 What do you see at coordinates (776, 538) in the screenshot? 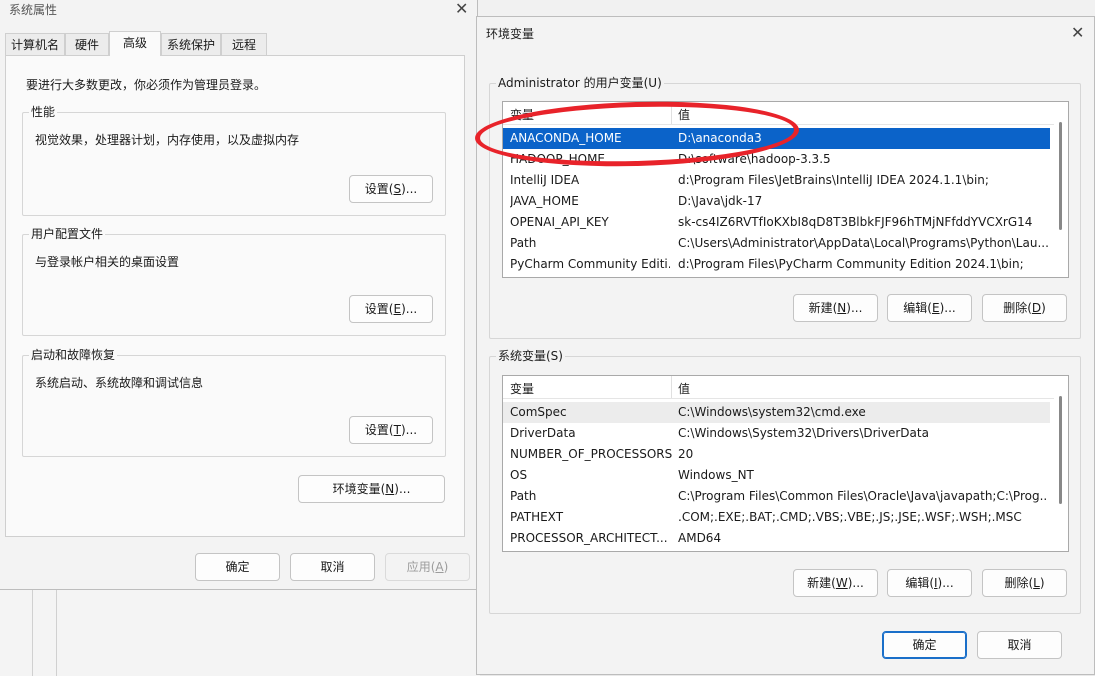
I see `table-row: PROCESSOR_ARCHITECT... AMD64` at bounding box center [776, 538].